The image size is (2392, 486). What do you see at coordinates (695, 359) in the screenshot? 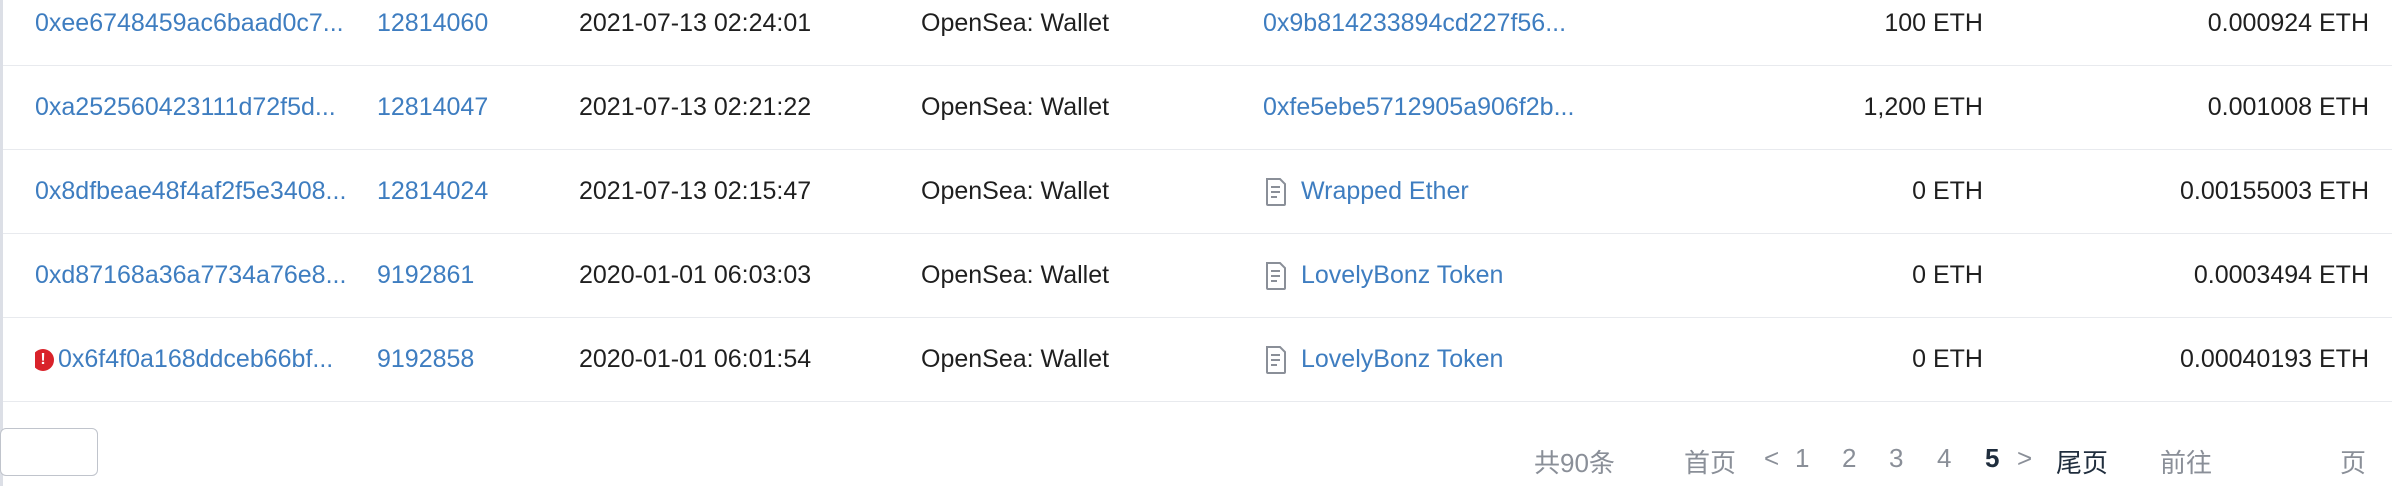
I see `timestamp: 2020-01-01 06:01:54` at bounding box center [695, 359].